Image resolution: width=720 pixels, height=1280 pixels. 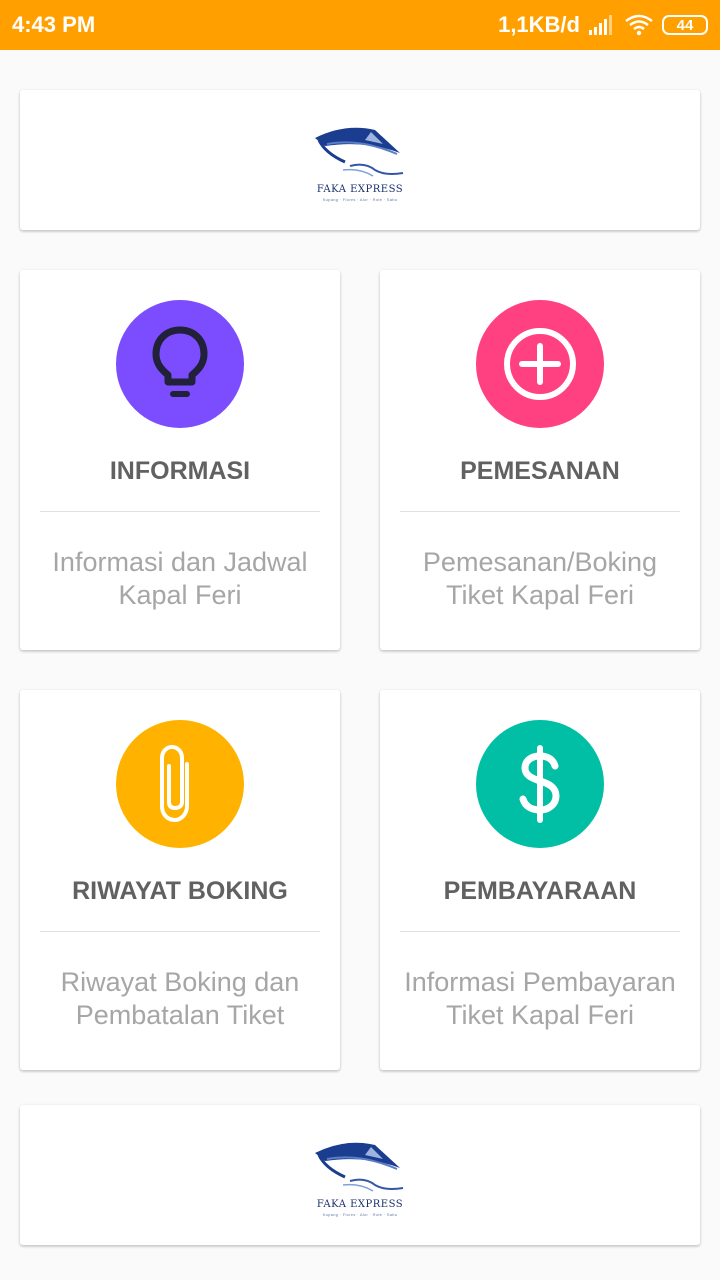 I want to click on lightbulb-icon, so click(x=180, y=361).